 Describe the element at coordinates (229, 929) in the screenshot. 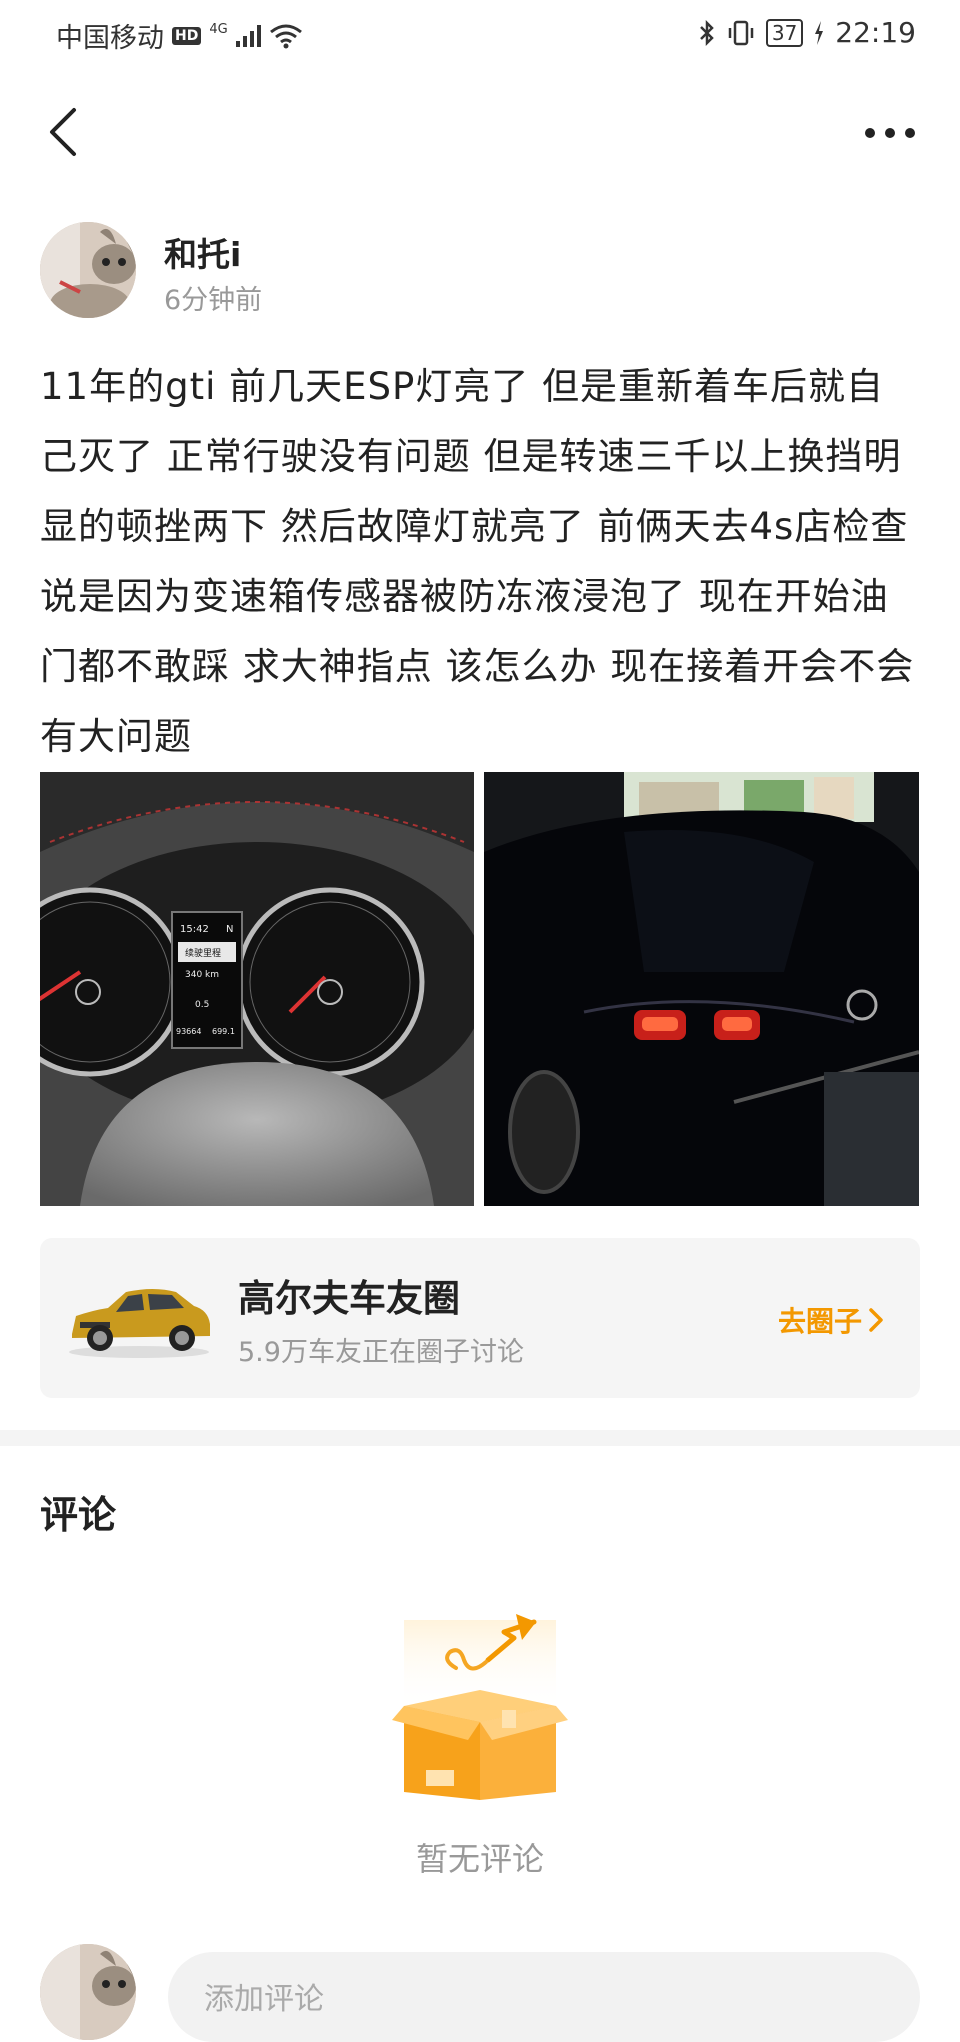

I see `dash-gear: N` at that location.